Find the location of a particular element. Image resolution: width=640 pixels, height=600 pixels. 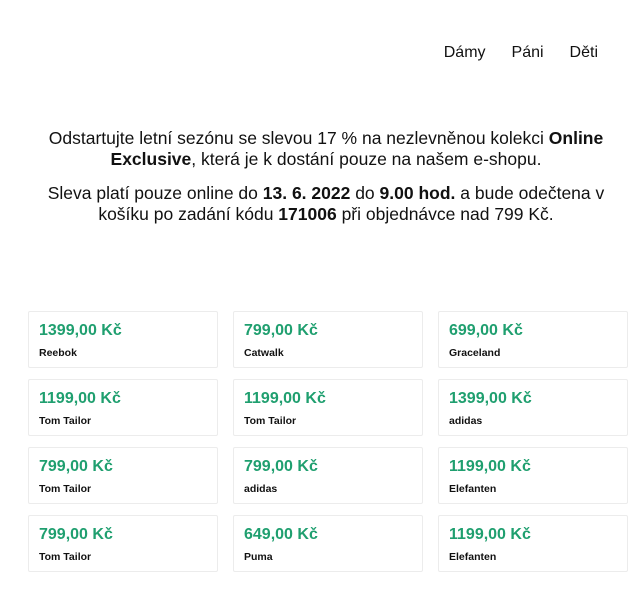

product-brand: Graceland is located at coordinates (475, 353).